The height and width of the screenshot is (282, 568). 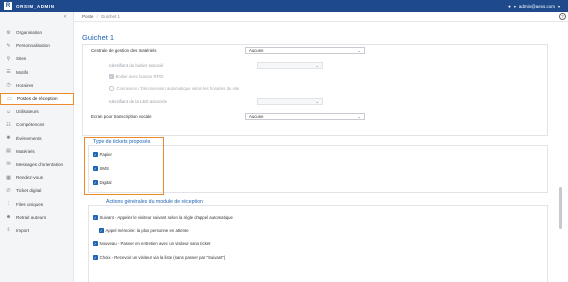 What do you see at coordinates (8, 85) in the screenshot?
I see `clock-icon: ◷` at bounding box center [8, 85].